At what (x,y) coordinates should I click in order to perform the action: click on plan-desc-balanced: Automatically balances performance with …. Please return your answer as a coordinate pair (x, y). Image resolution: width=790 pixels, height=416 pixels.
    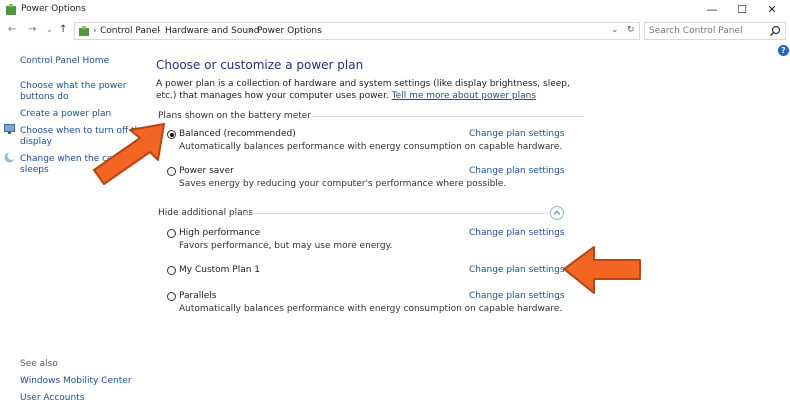
    Looking at the image, I should click on (371, 147).